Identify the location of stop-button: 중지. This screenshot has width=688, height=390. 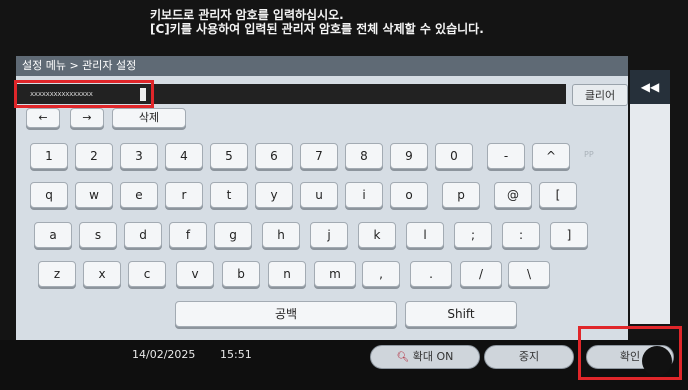
(529, 357).